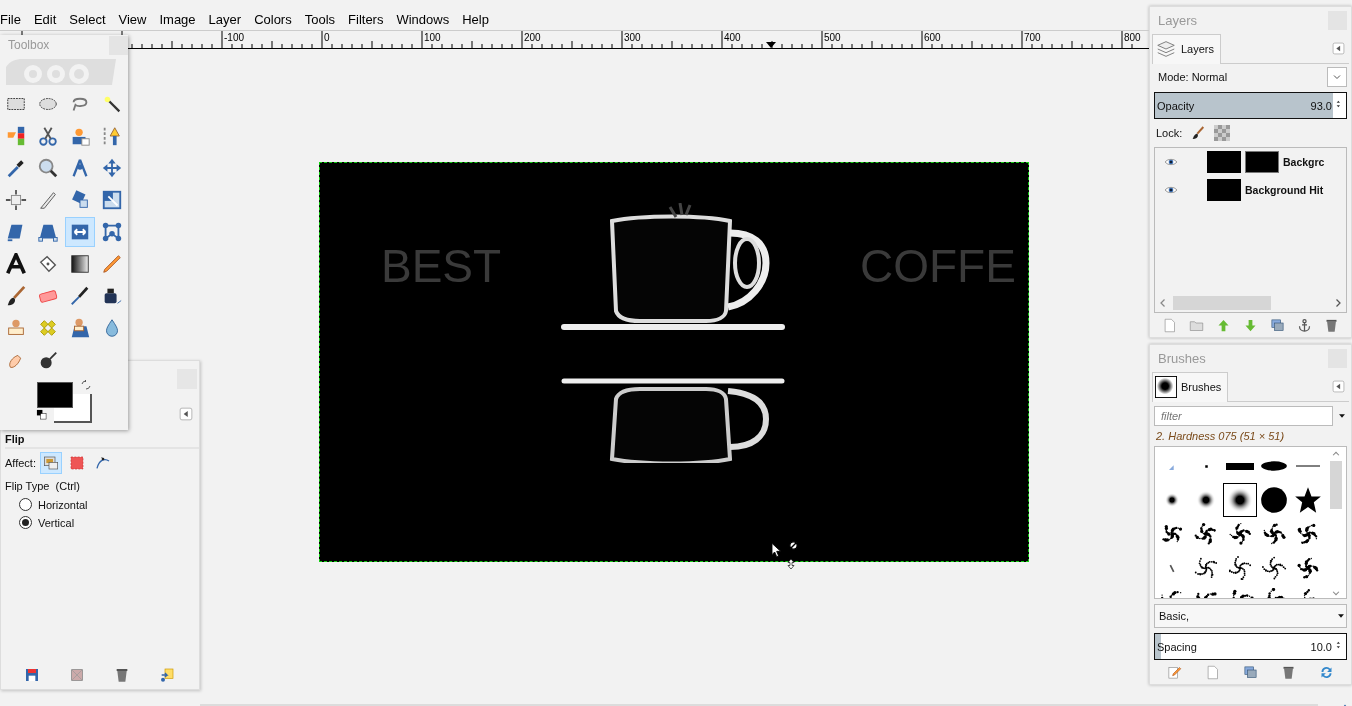 This screenshot has width=1352, height=706. I want to click on filter-field: filter, so click(1243, 416).